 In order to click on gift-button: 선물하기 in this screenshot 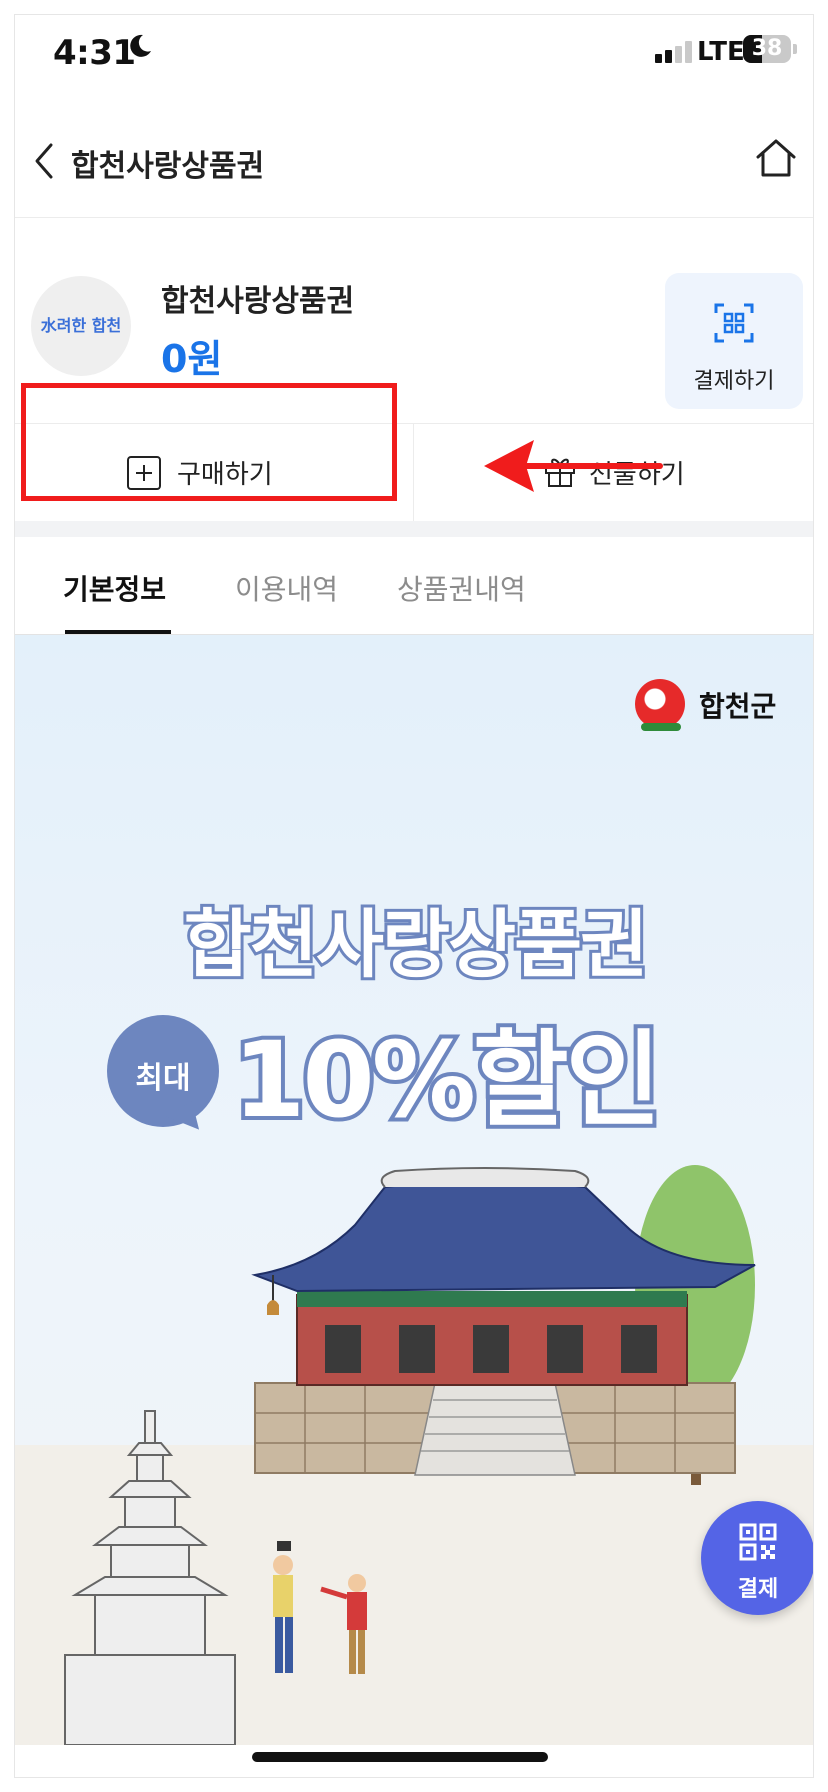, I will do `click(614, 473)`.